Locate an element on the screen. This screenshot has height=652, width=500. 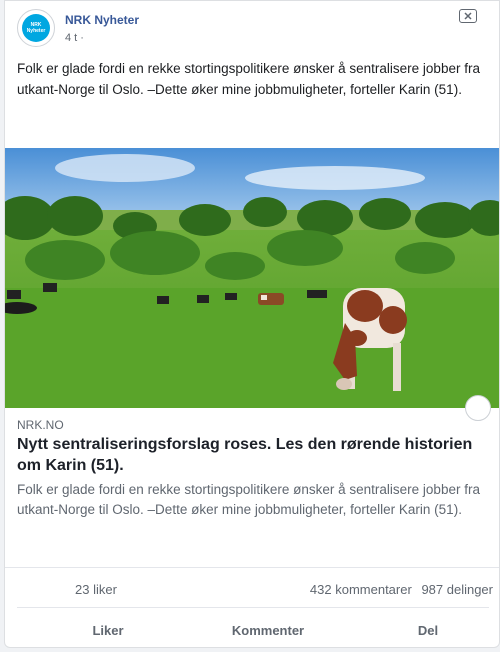
comment-button: Kommenter is located at coordinates (268, 630).